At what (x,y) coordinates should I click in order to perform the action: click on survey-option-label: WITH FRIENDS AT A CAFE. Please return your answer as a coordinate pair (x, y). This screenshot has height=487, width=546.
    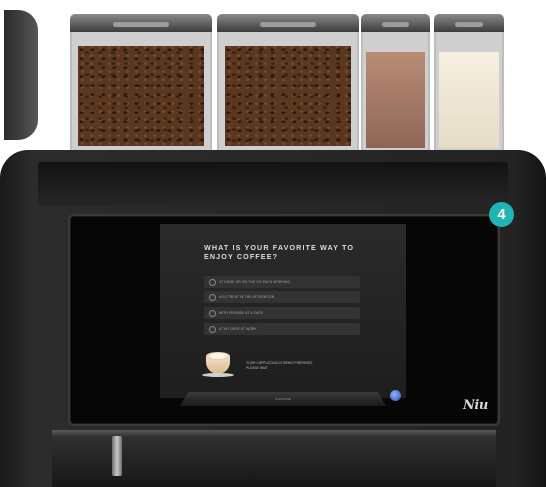
    Looking at the image, I should click on (241, 313).